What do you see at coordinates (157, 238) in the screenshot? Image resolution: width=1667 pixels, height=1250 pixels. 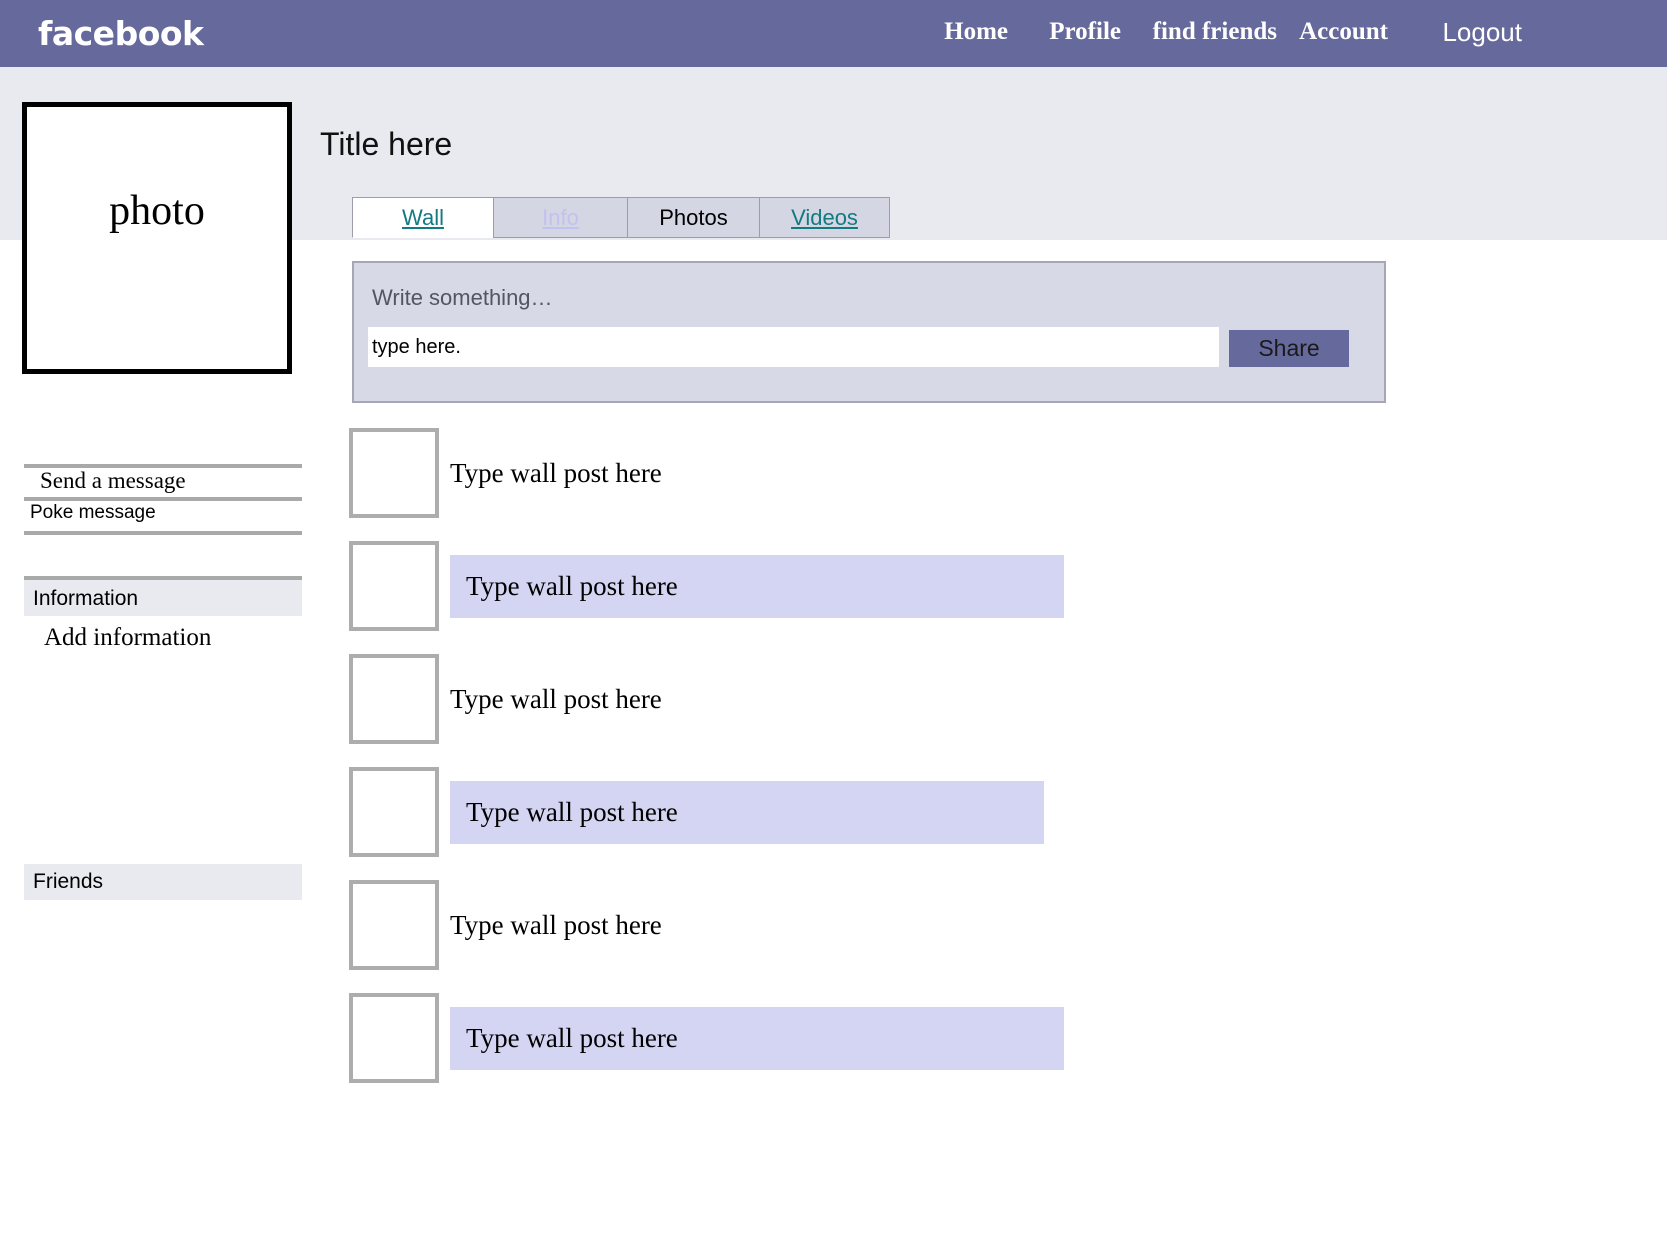 I see `profile-photo-placeholder: photo` at bounding box center [157, 238].